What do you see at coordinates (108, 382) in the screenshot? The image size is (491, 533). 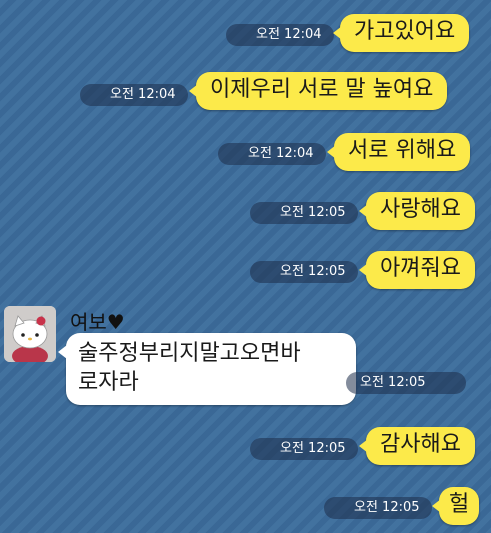 I see `message-text-line: 로자라` at bounding box center [108, 382].